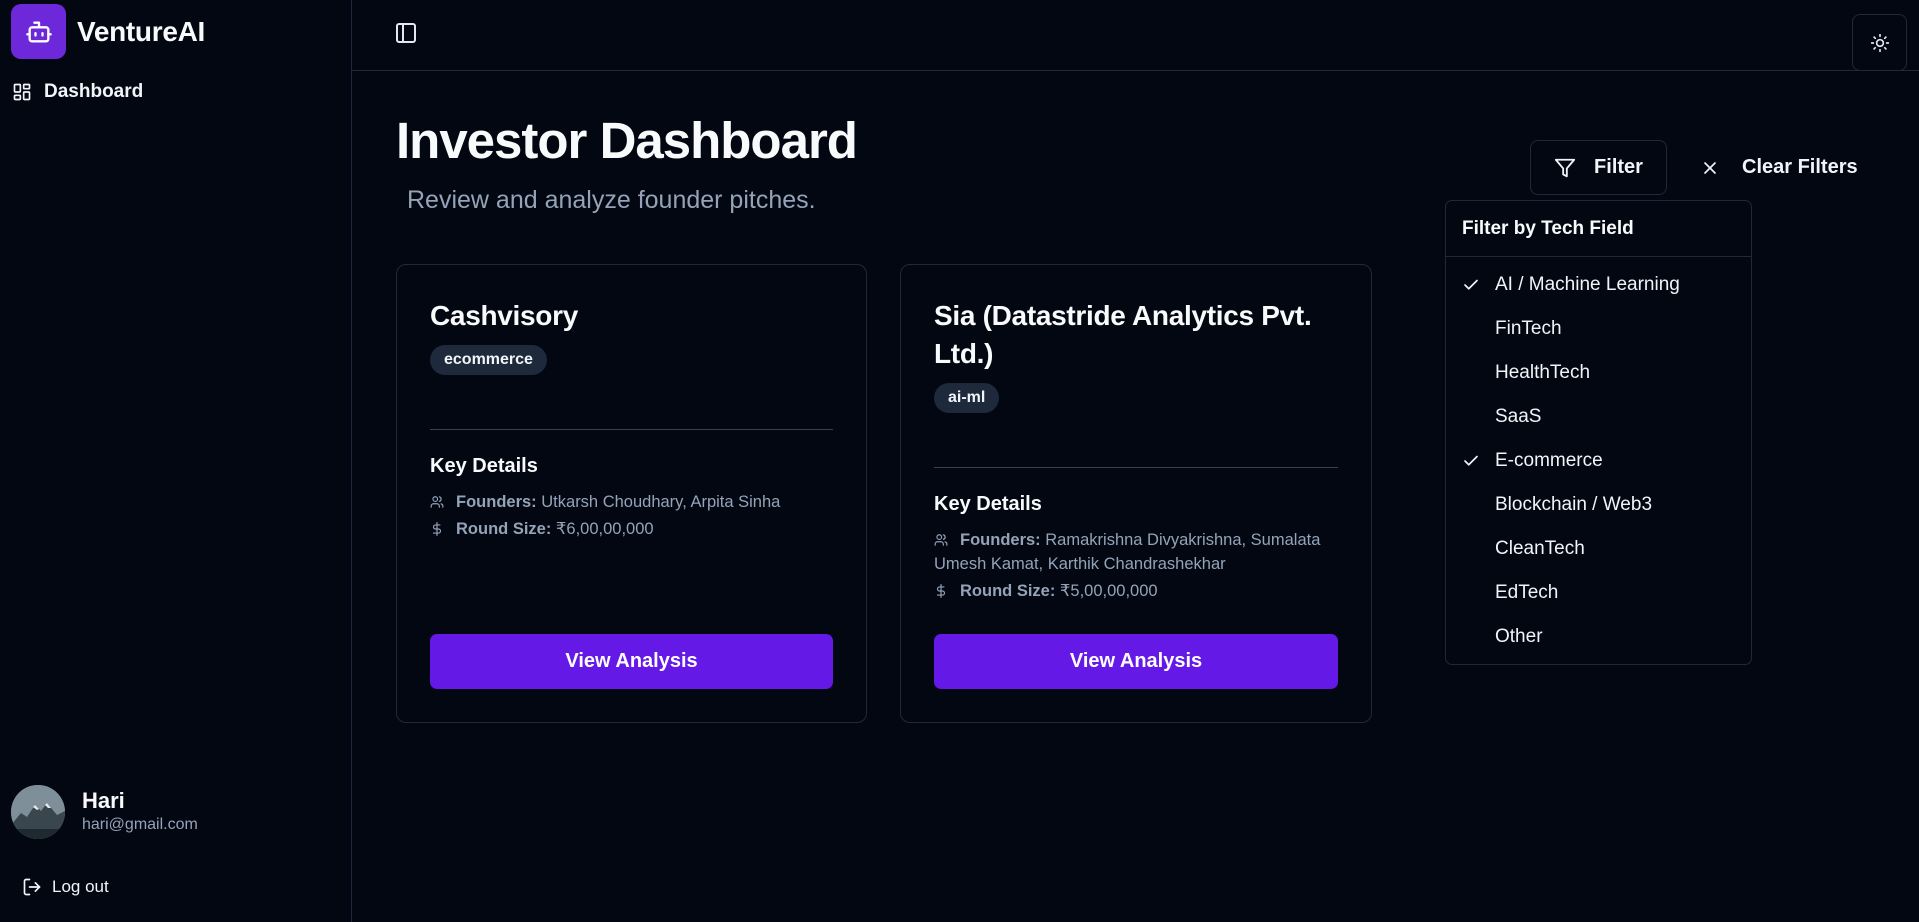 The image size is (1919, 922). I want to click on round-size-detail: Round Size: ₹5,00,00,000, so click(1137, 592).